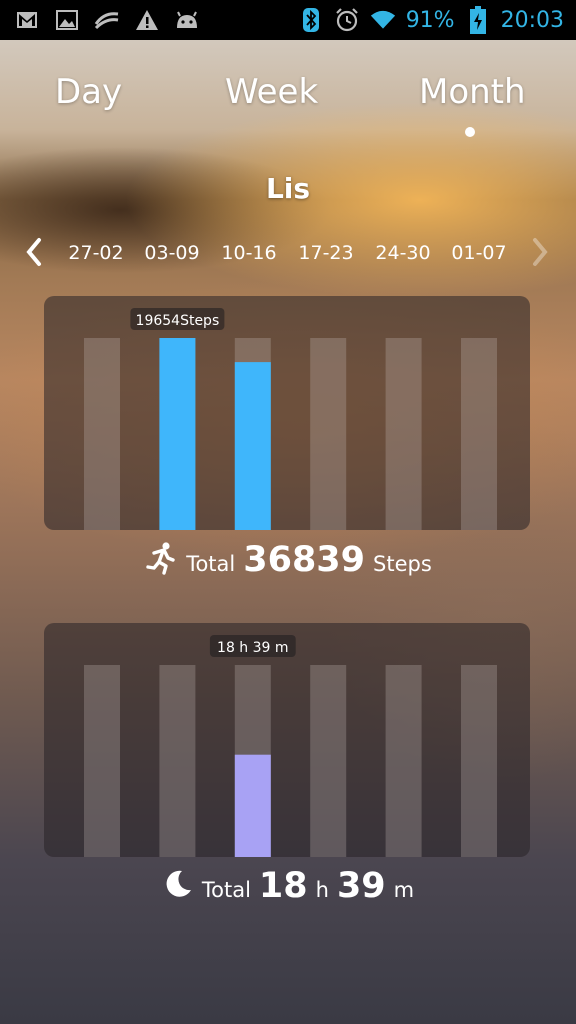 The width and height of the screenshot is (576, 1024). Describe the element at coordinates (430, 20) in the screenshot. I see `battery-percent: 91%` at that location.